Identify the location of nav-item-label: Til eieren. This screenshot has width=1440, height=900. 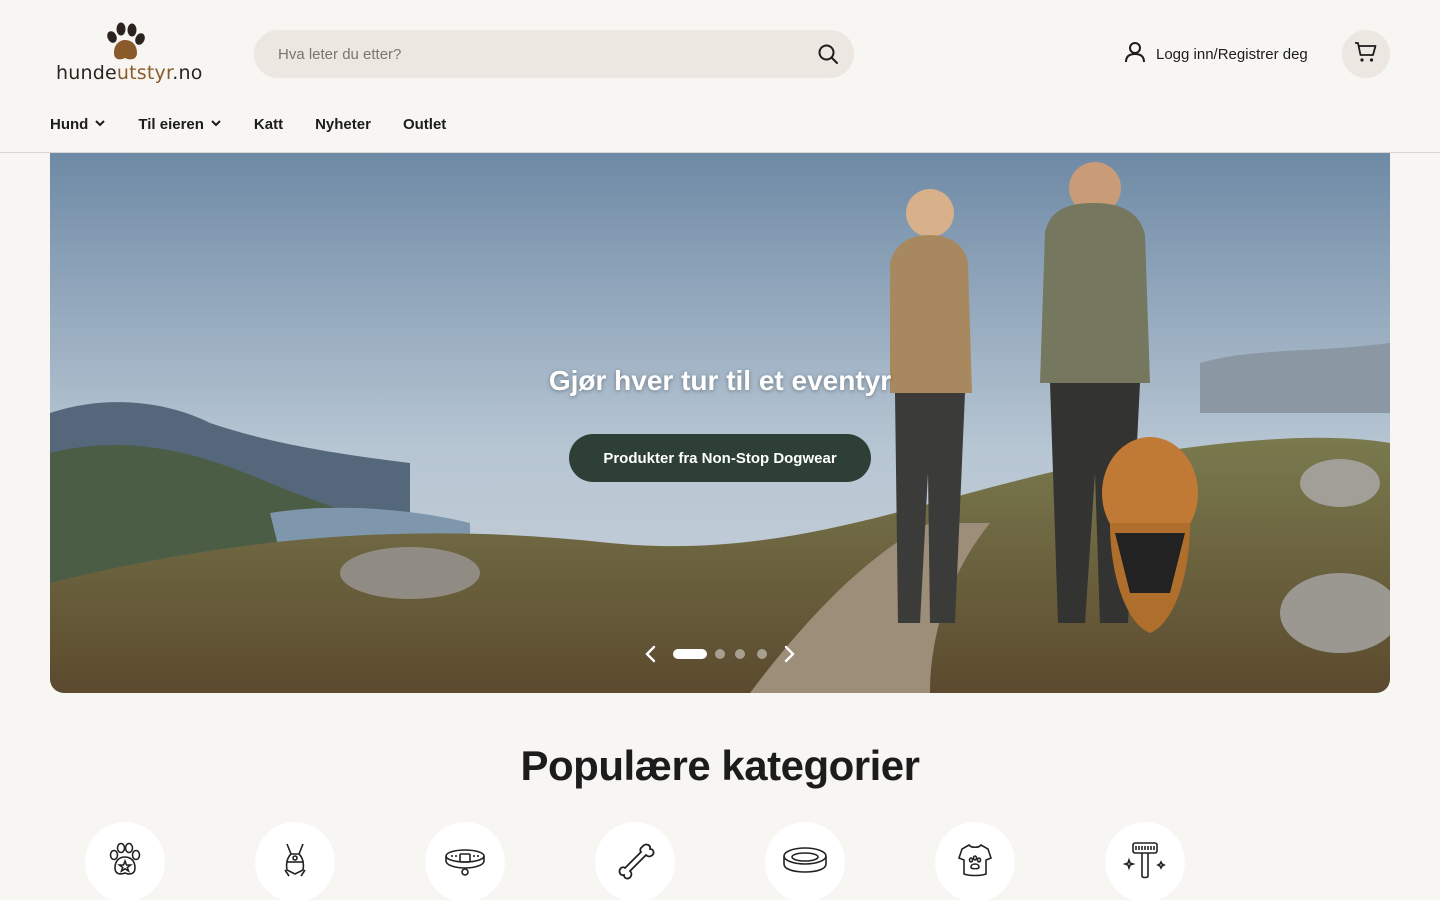
(171, 124).